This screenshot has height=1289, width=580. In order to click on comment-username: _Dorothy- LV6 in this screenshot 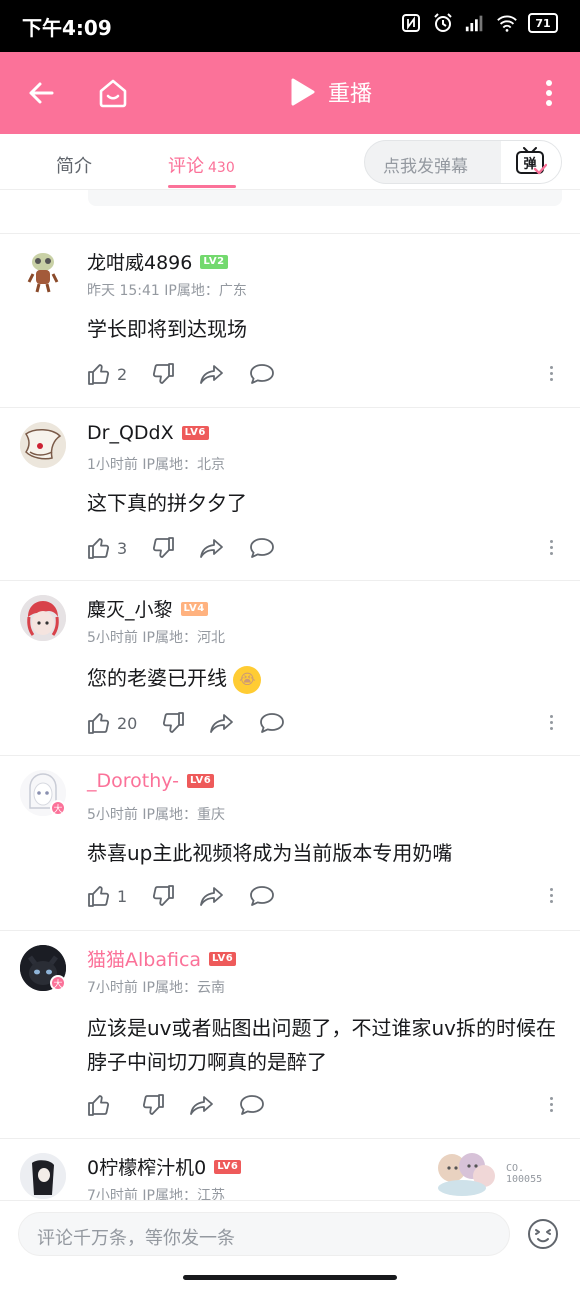, I will do `click(151, 781)`.